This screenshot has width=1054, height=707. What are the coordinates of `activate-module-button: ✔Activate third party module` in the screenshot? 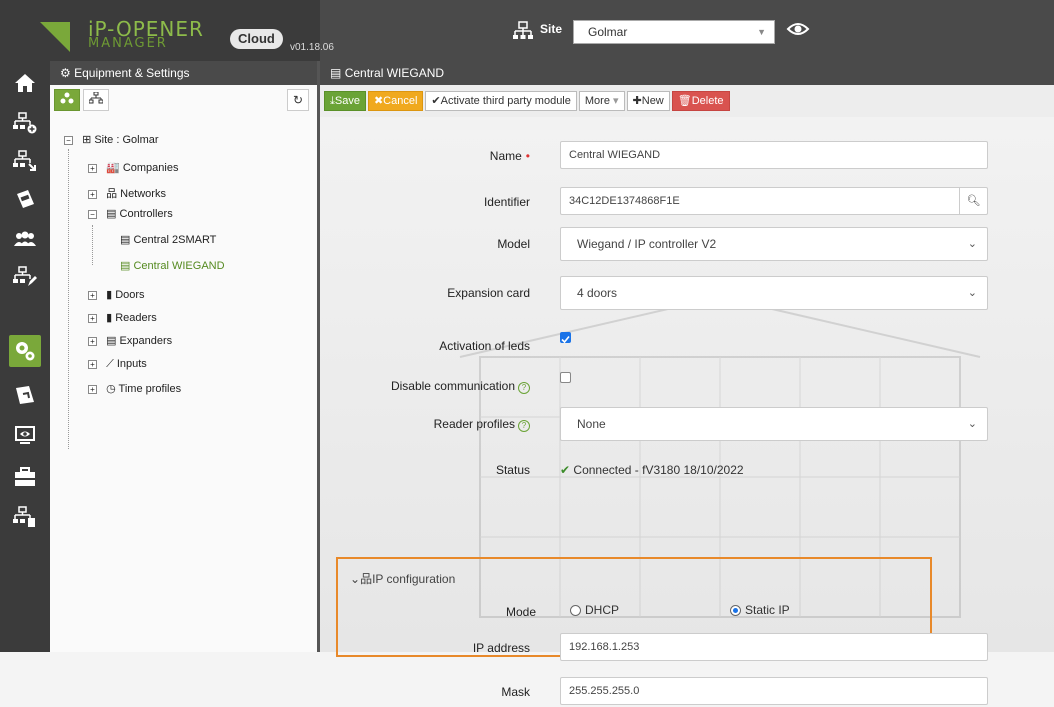 It's located at (501, 101).